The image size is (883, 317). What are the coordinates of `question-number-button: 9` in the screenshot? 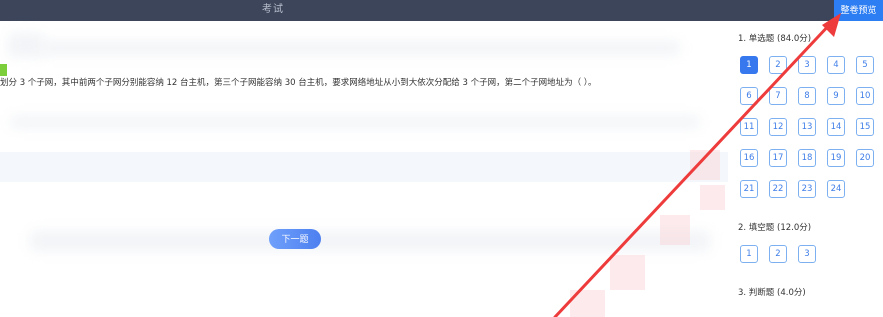 It's located at (836, 96).